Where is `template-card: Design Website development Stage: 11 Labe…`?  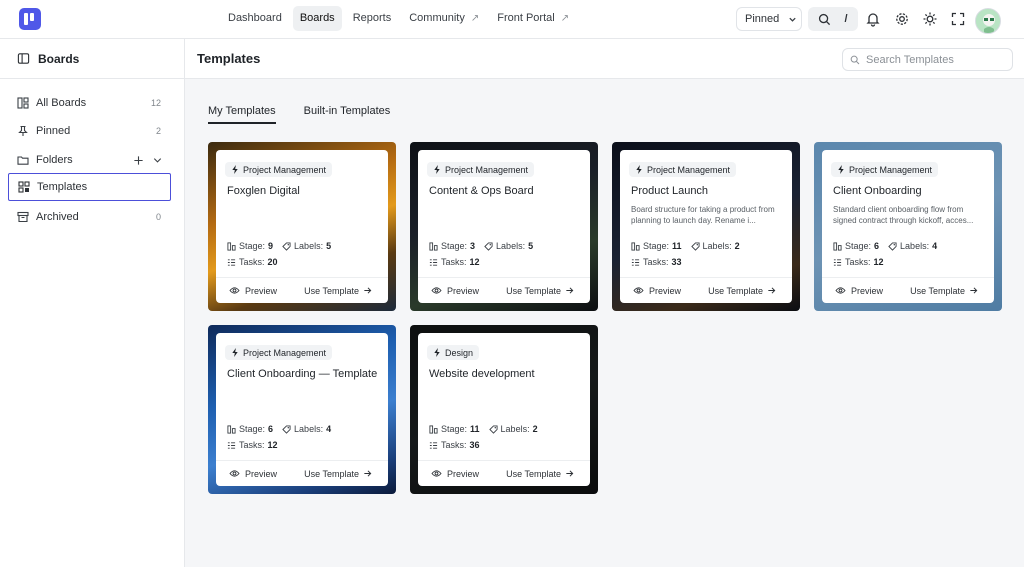
template-card: Design Website development Stage: 11 Labe… is located at coordinates (504, 409).